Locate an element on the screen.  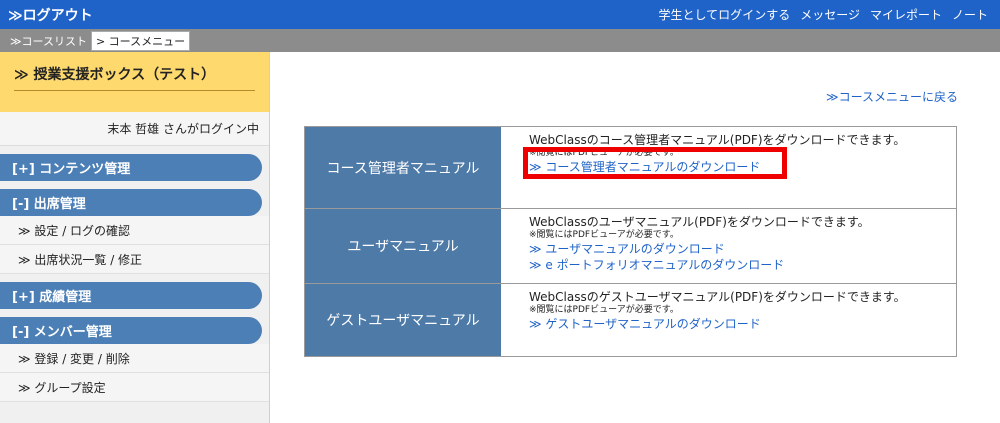
admin-manual-note: ※閲覧にはPDFビューアが必要です。 is located at coordinates (604, 153).